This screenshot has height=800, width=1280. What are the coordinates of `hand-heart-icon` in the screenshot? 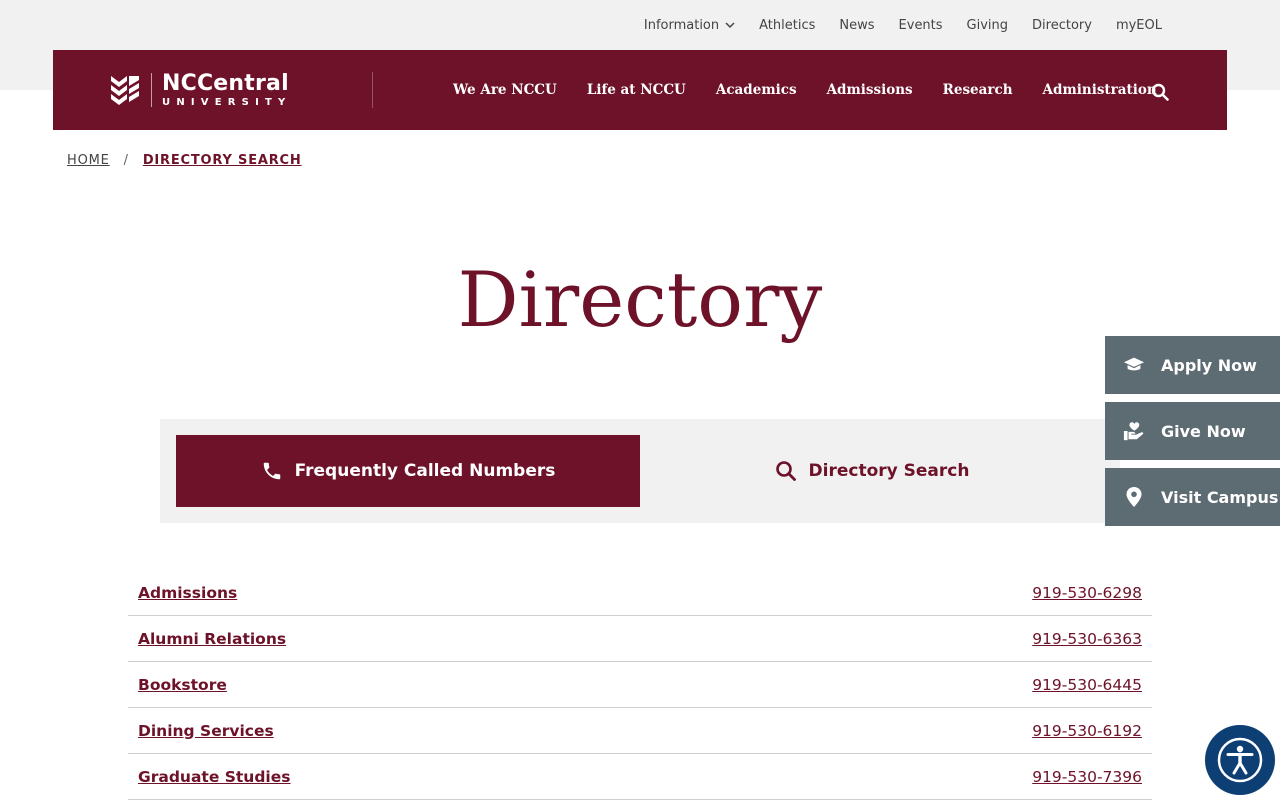 It's located at (1134, 431).